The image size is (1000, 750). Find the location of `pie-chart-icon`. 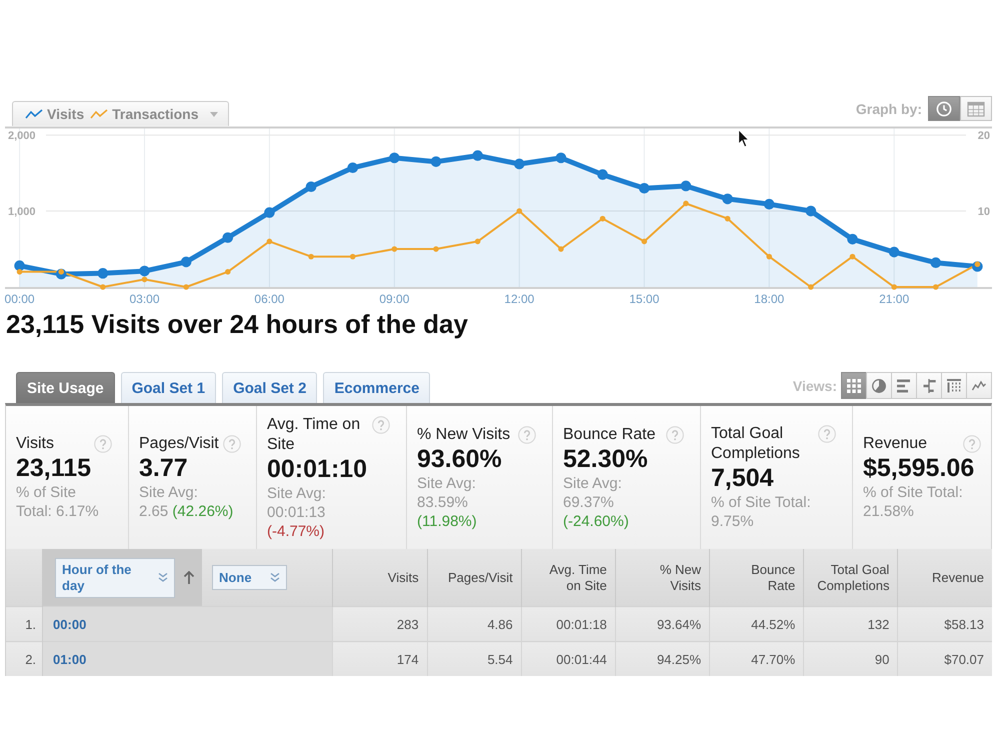

pie-chart-icon is located at coordinates (879, 385).